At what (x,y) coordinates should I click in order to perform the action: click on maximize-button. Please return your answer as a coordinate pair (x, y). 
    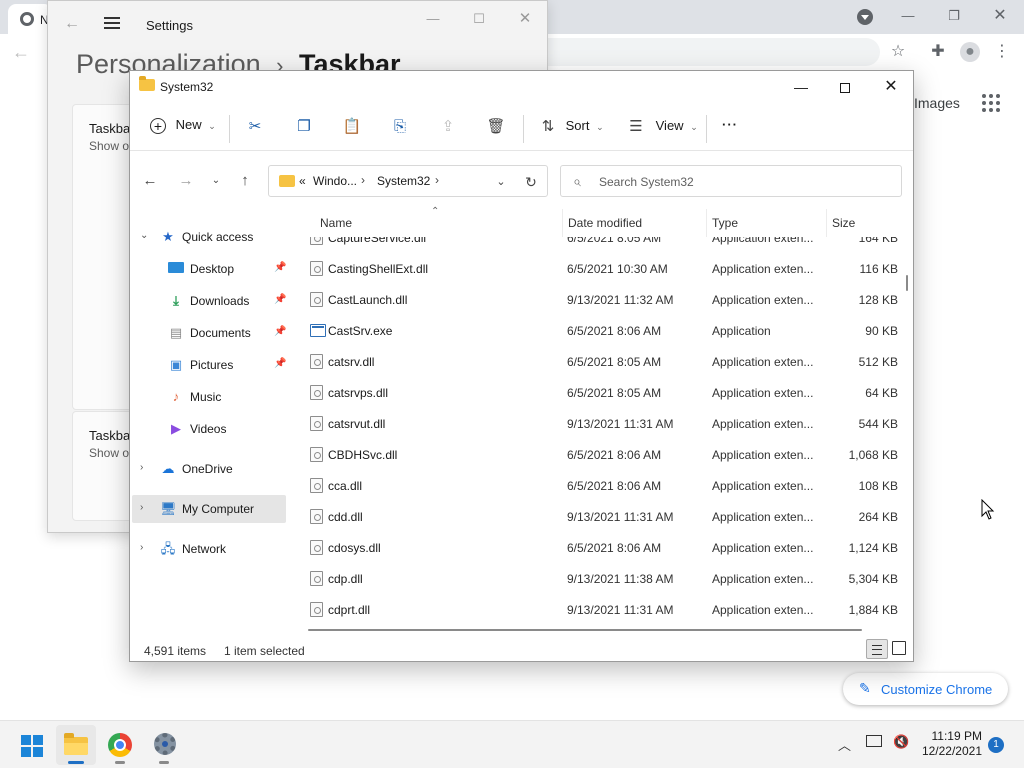
    Looking at the image, I should click on (845, 87).